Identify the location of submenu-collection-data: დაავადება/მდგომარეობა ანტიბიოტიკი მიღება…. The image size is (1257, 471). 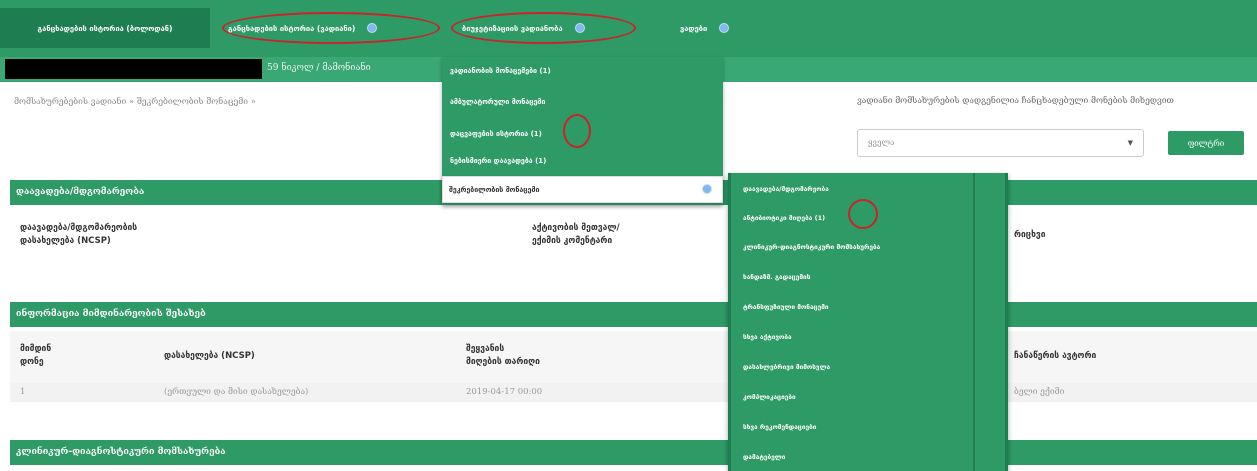
(868, 322).